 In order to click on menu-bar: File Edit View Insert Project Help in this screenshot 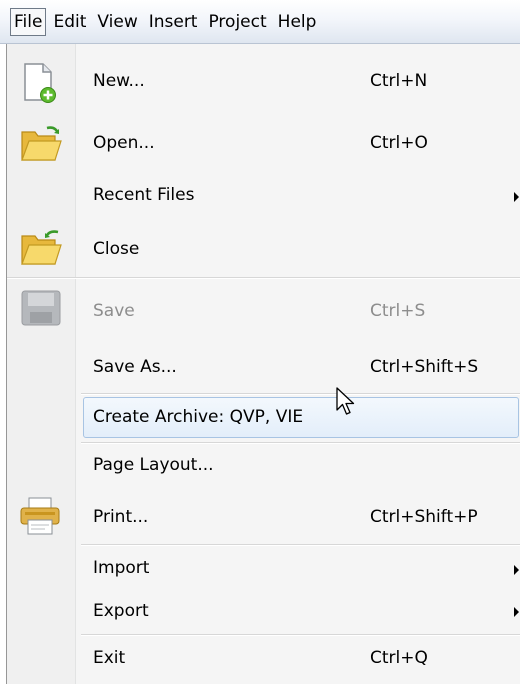, I will do `click(260, 22)`.